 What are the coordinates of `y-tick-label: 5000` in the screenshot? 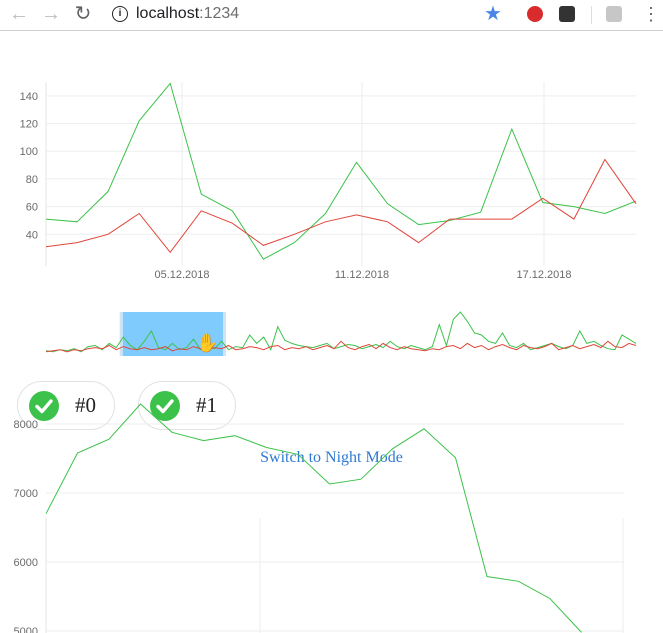 It's located at (26, 629).